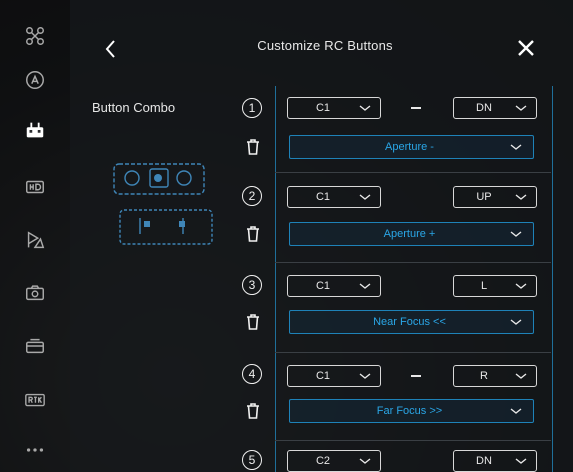 The height and width of the screenshot is (472, 573). What do you see at coordinates (495, 376) in the screenshot?
I see `row-4-combo-select: R` at bounding box center [495, 376].